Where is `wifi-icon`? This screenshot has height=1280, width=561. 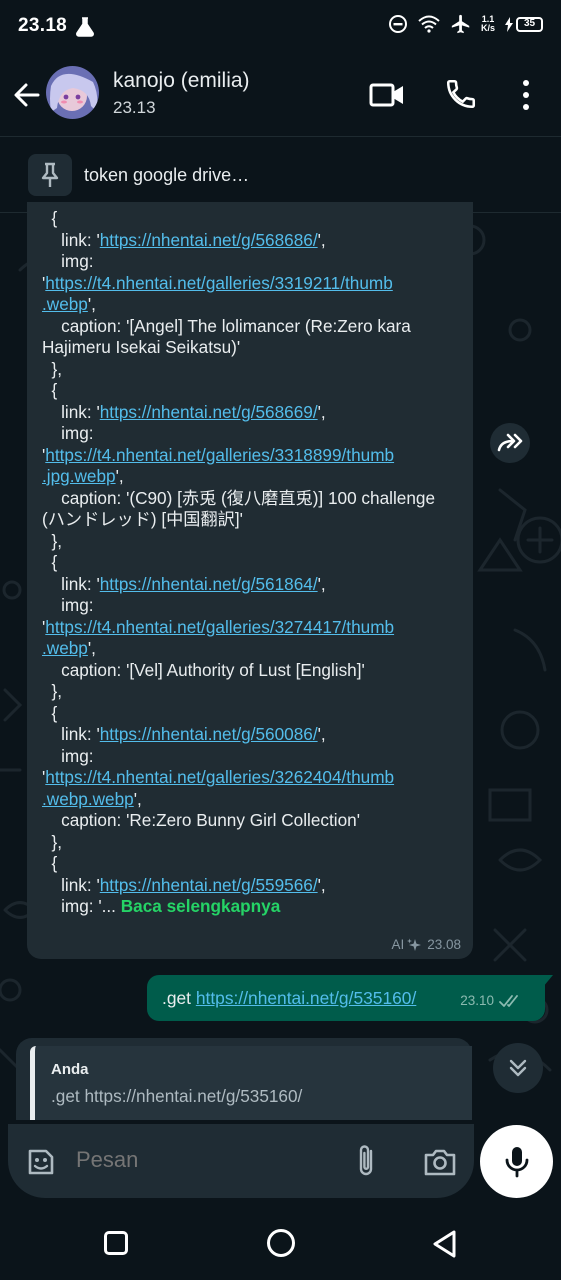 wifi-icon is located at coordinates (429, 24).